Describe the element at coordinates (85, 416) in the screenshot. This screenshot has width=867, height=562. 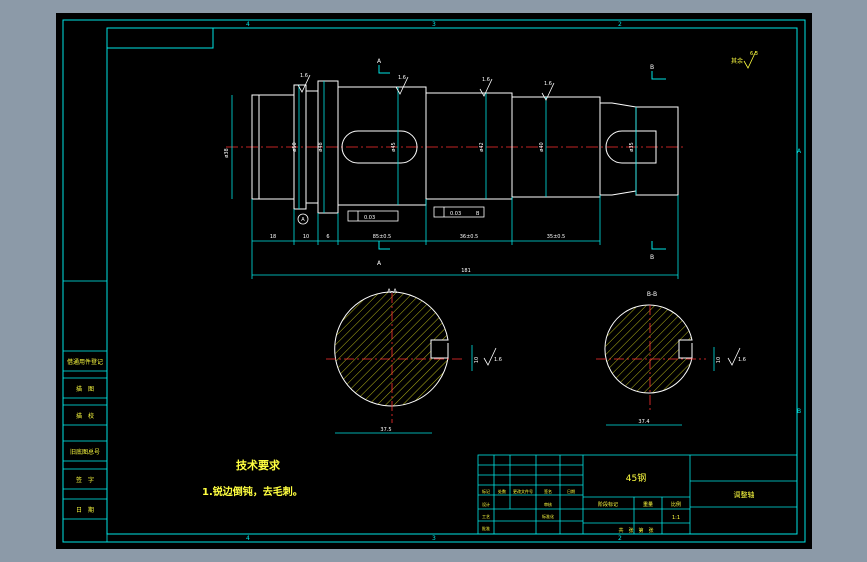
I see `left-row-3: 描 校` at that location.